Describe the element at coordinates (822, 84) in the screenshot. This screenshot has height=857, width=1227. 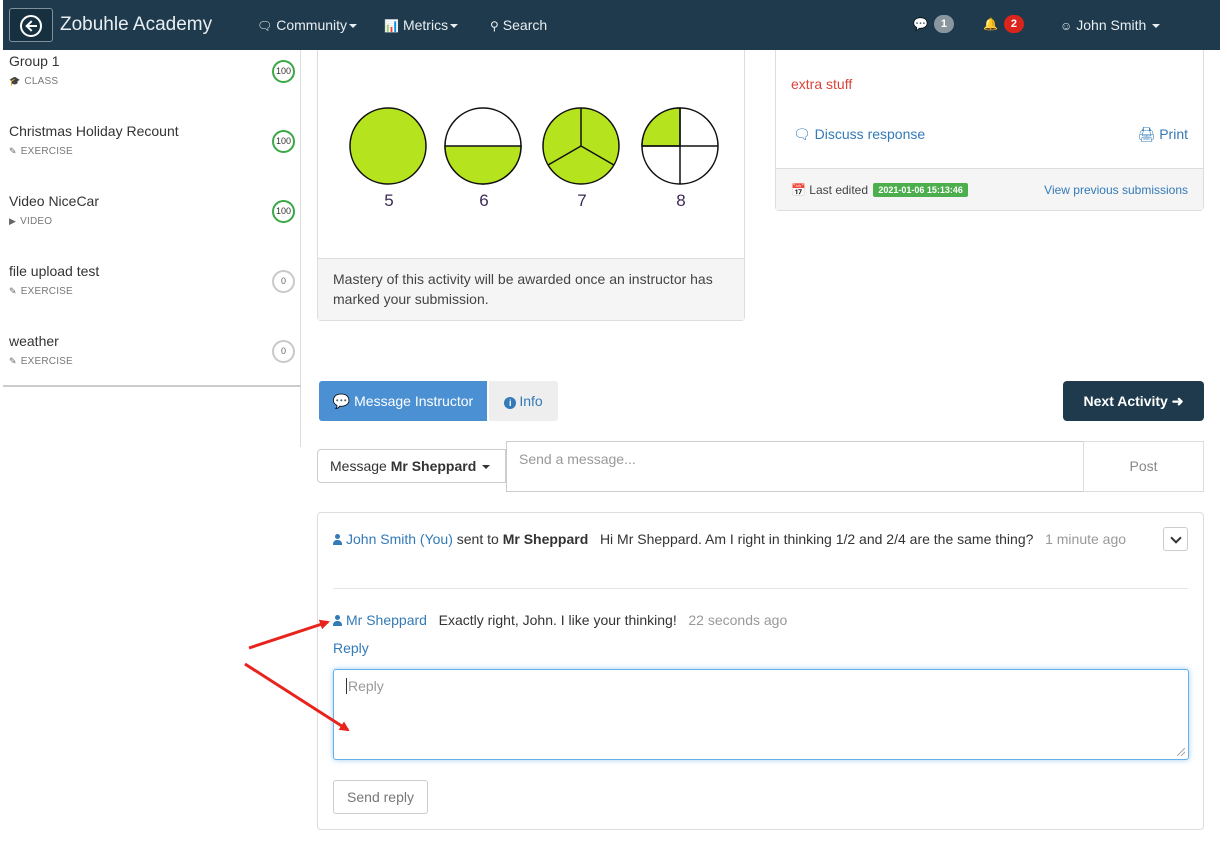
I see `submission-text: extra stuff` at that location.